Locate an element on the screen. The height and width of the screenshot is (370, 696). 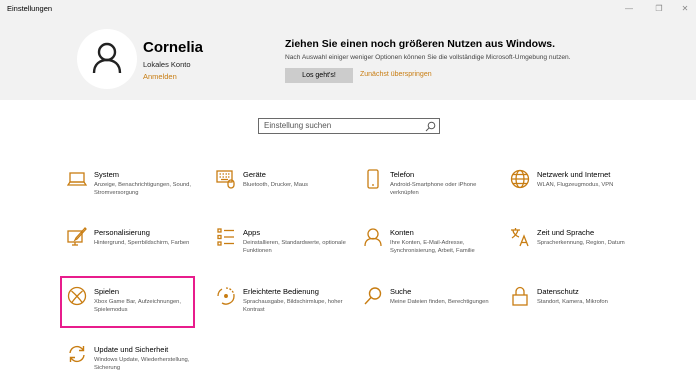
tile-description: Hintergrund, Sperrbildschirm, Farben is located at coordinates (142, 243).